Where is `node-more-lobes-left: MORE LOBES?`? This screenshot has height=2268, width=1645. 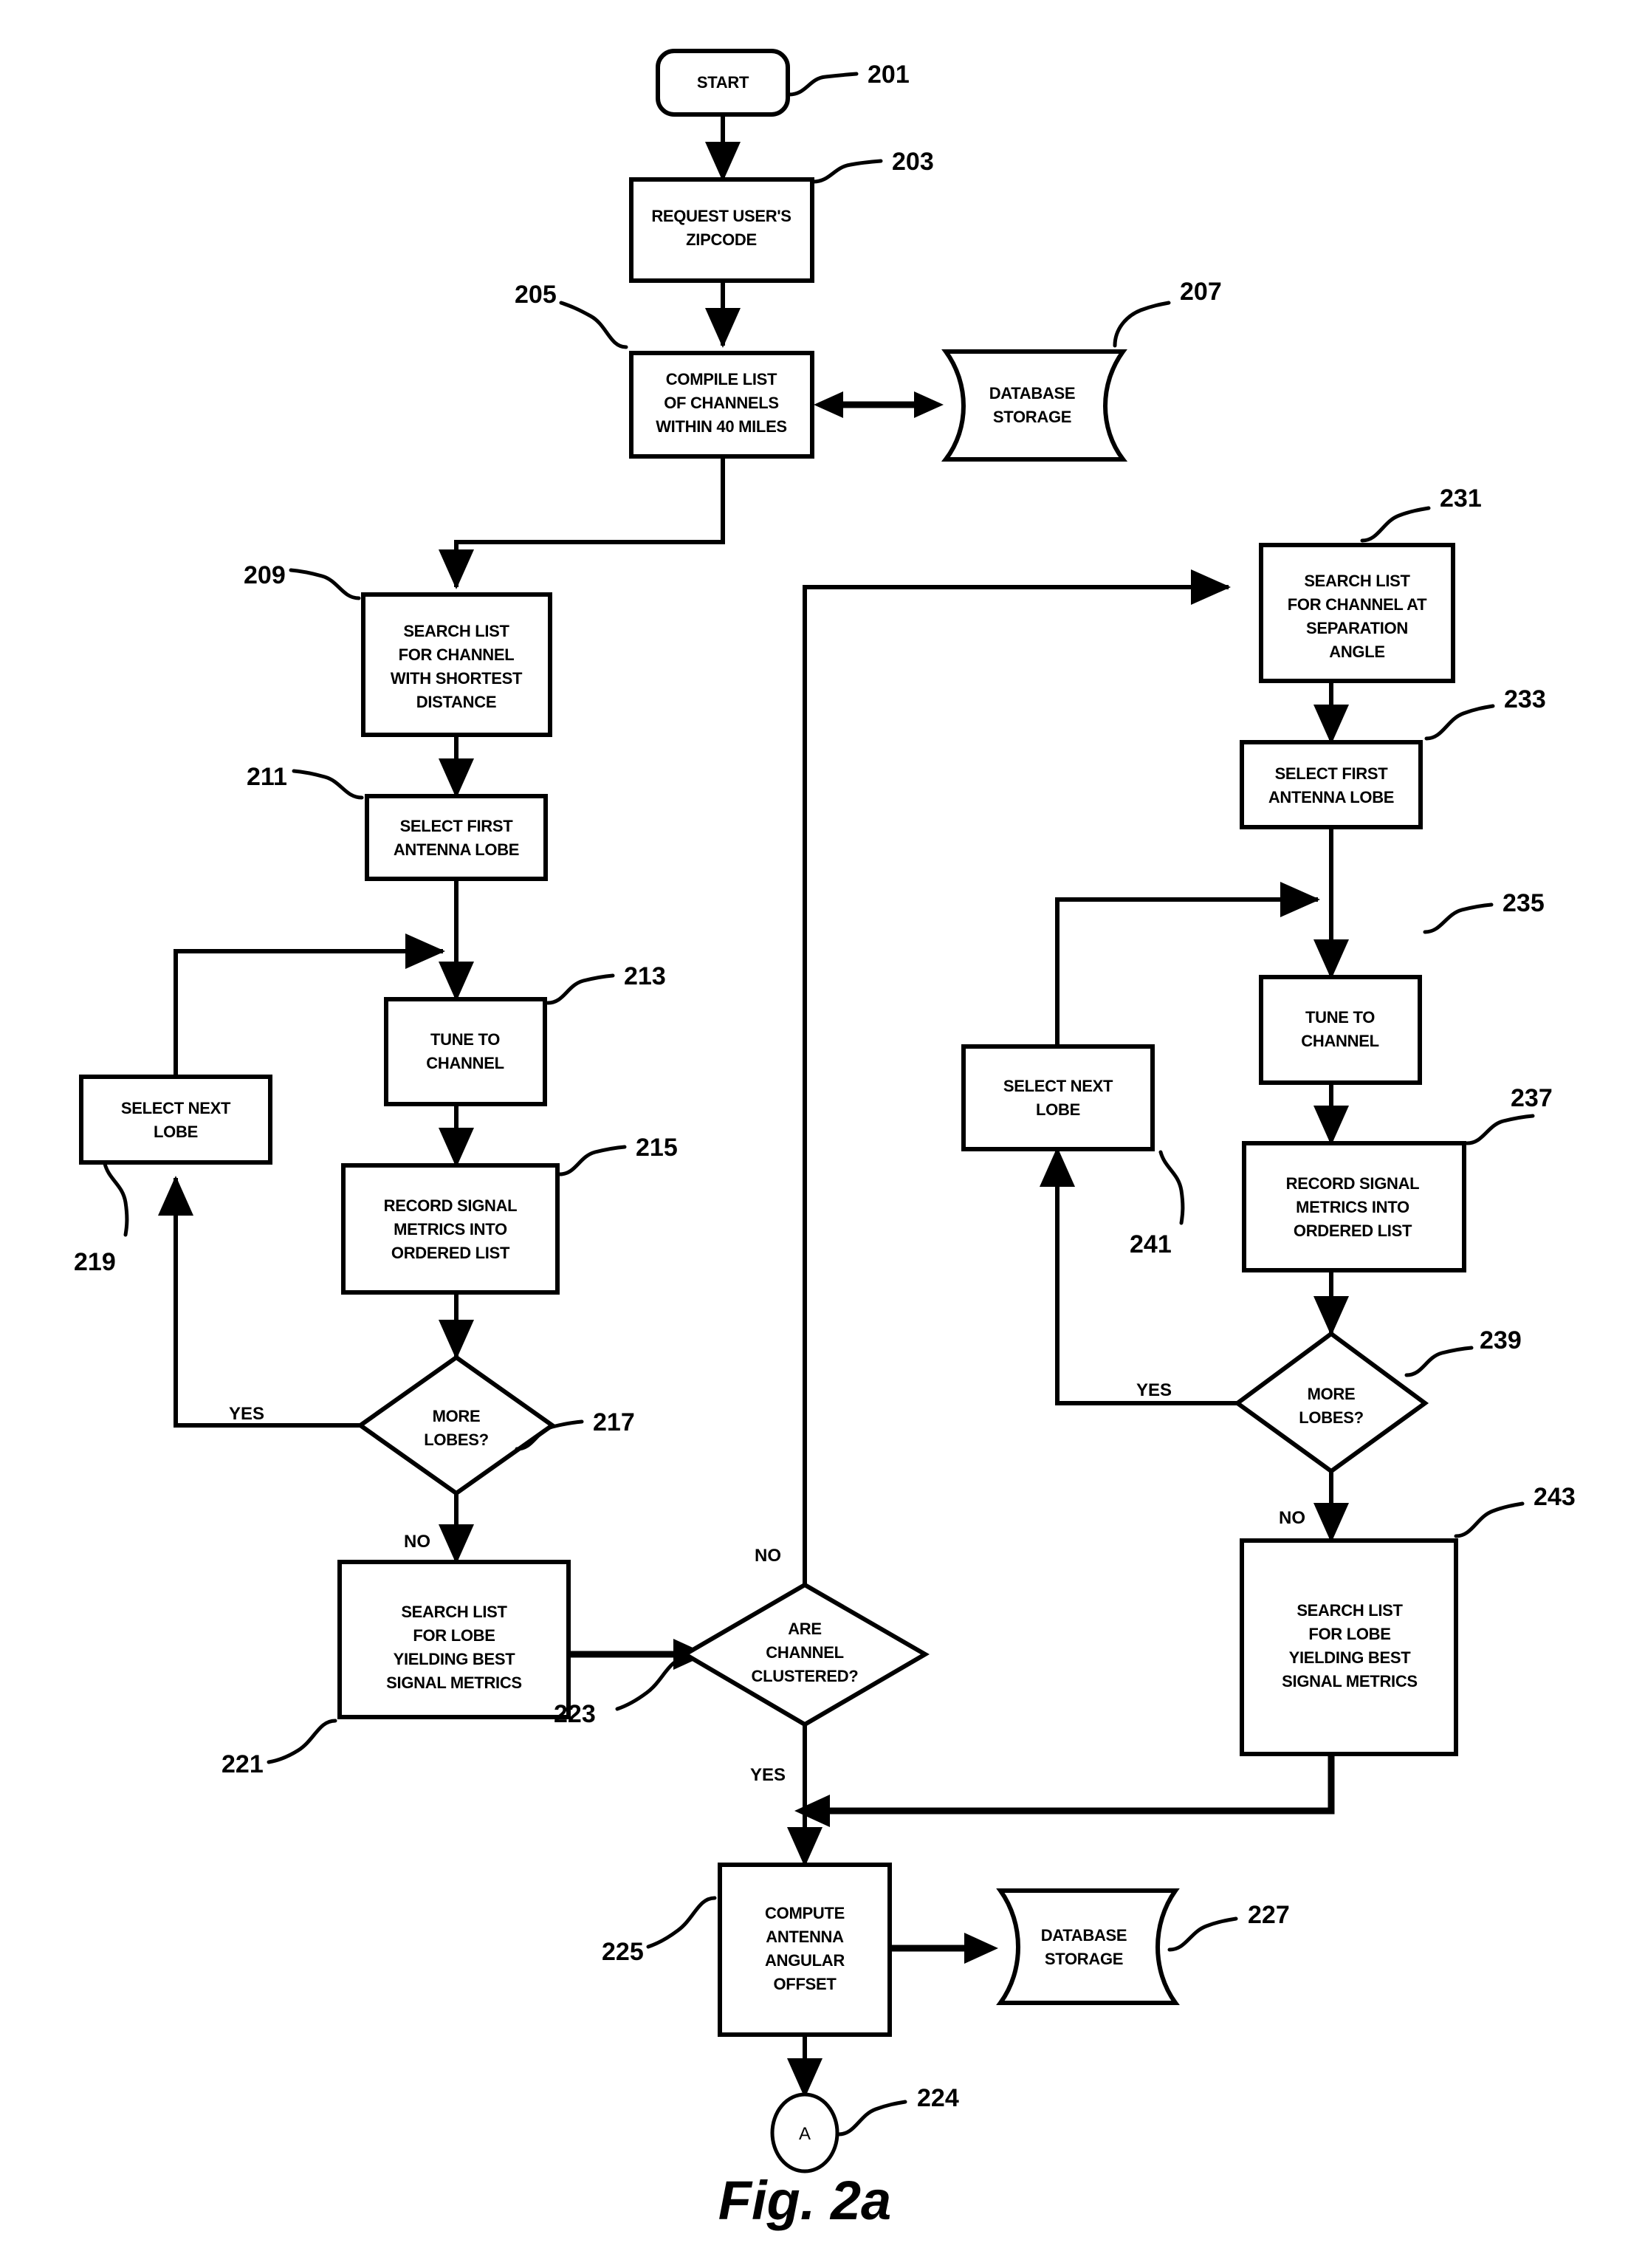
node-more-lobes-left: MORE LOBES? is located at coordinates (456, 1425).